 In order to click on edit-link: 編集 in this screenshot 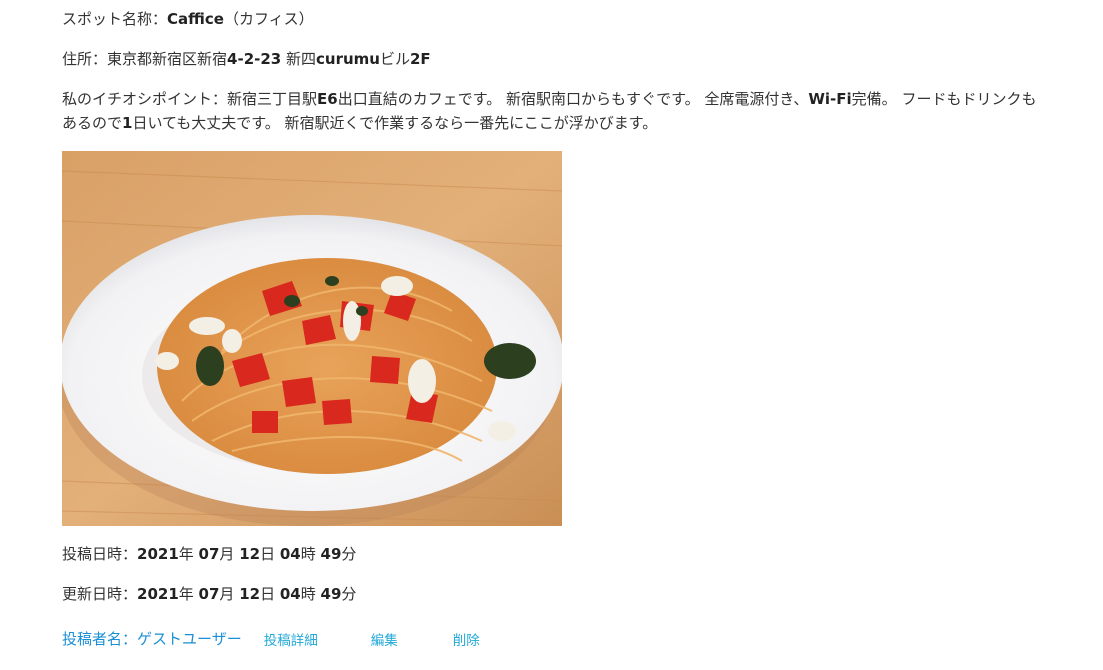, I will do `click(384, 639)`.